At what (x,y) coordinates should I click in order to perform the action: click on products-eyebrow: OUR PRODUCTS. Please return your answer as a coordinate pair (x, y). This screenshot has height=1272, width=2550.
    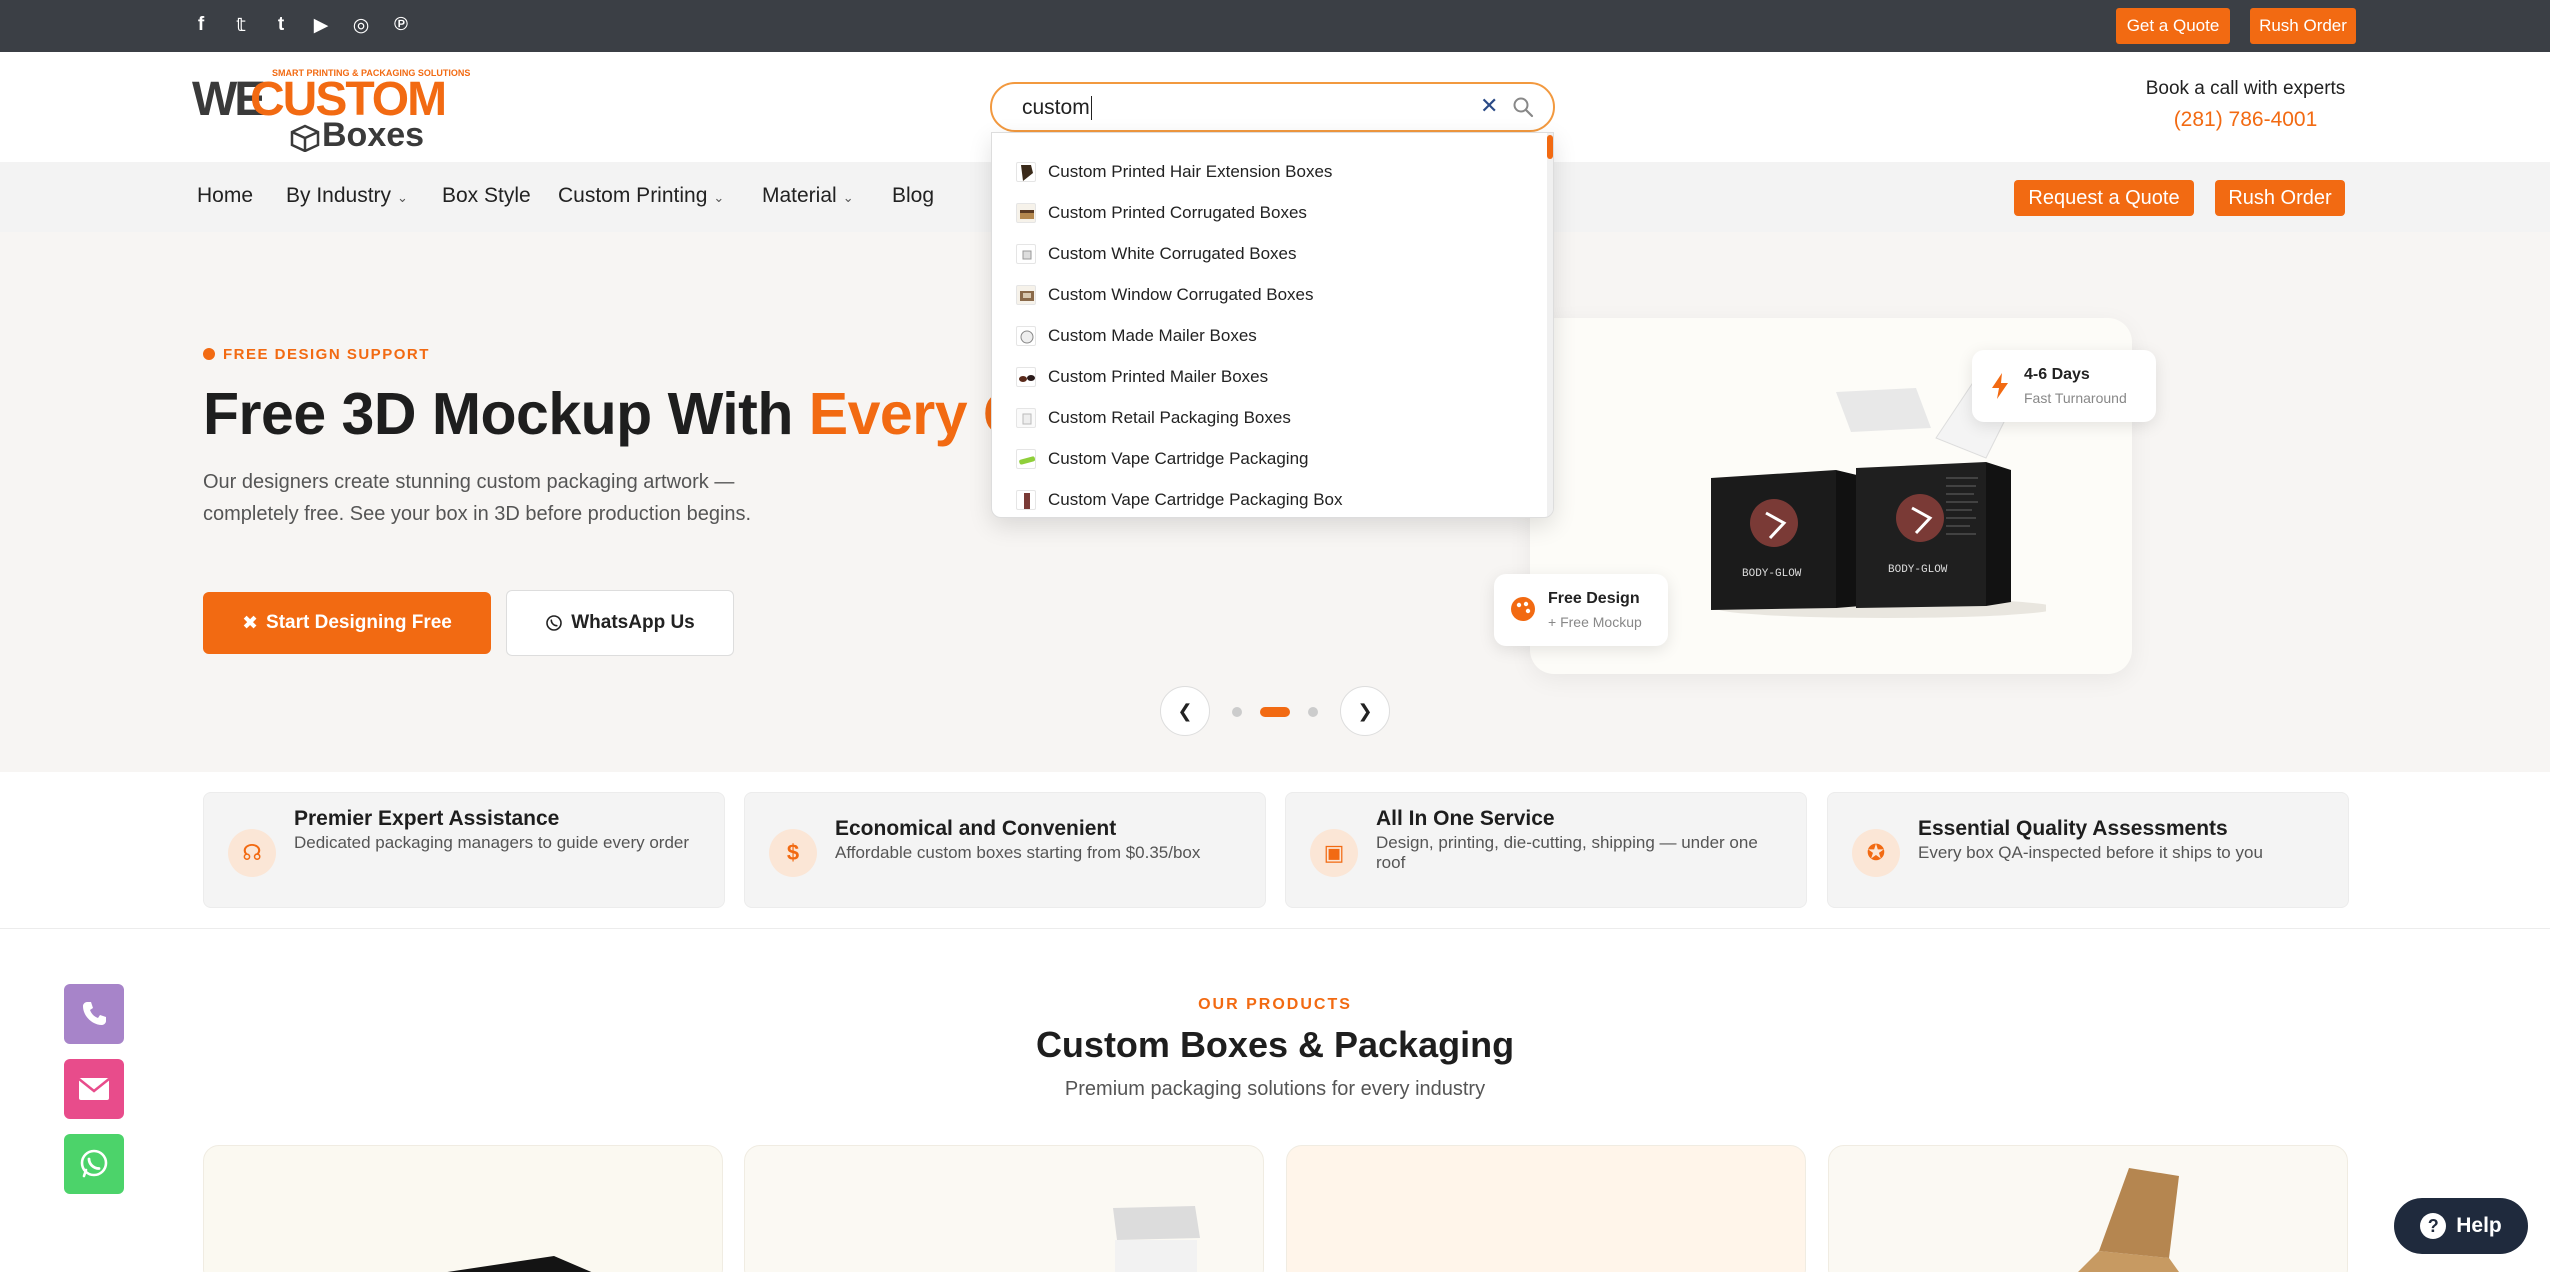
    Looking at the image, I should click on (1275, 1004).